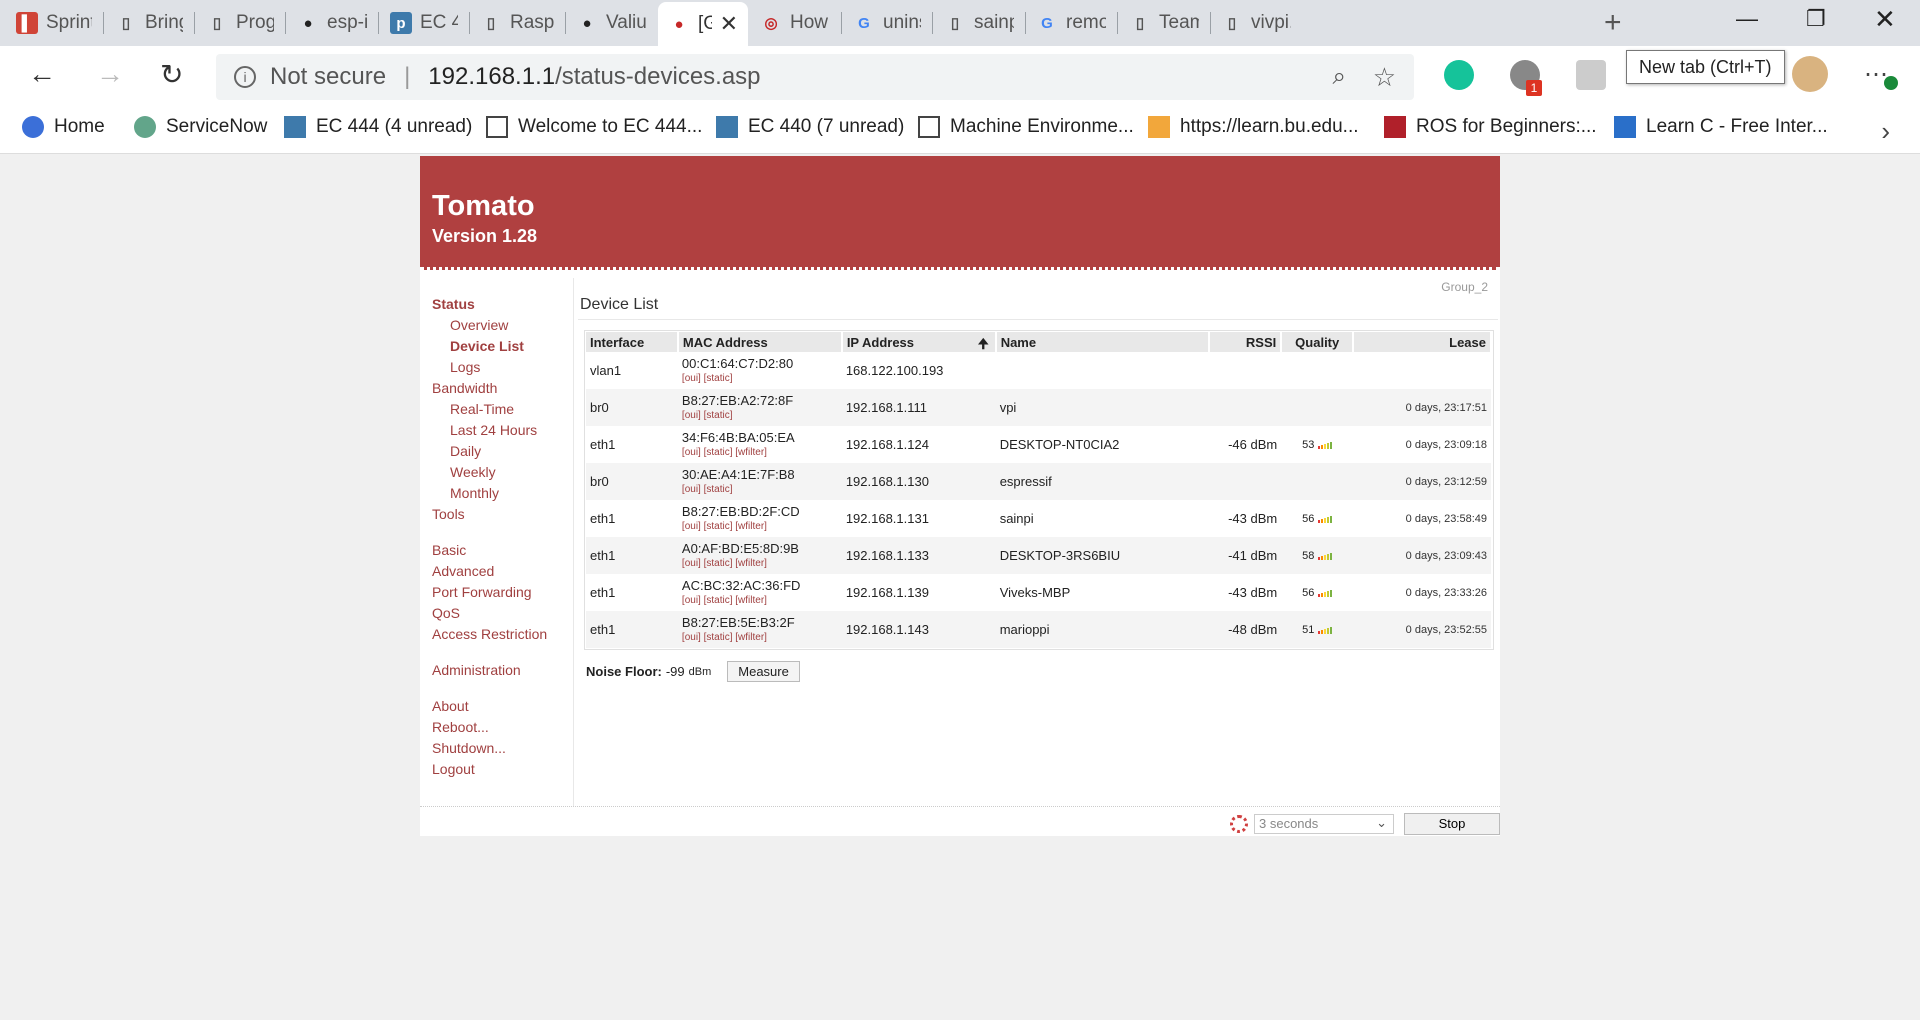  What do you see at coordinates (465, 367) in the screenshot?
I see `nav-logs: Logs` at bounding box center [465, 367].